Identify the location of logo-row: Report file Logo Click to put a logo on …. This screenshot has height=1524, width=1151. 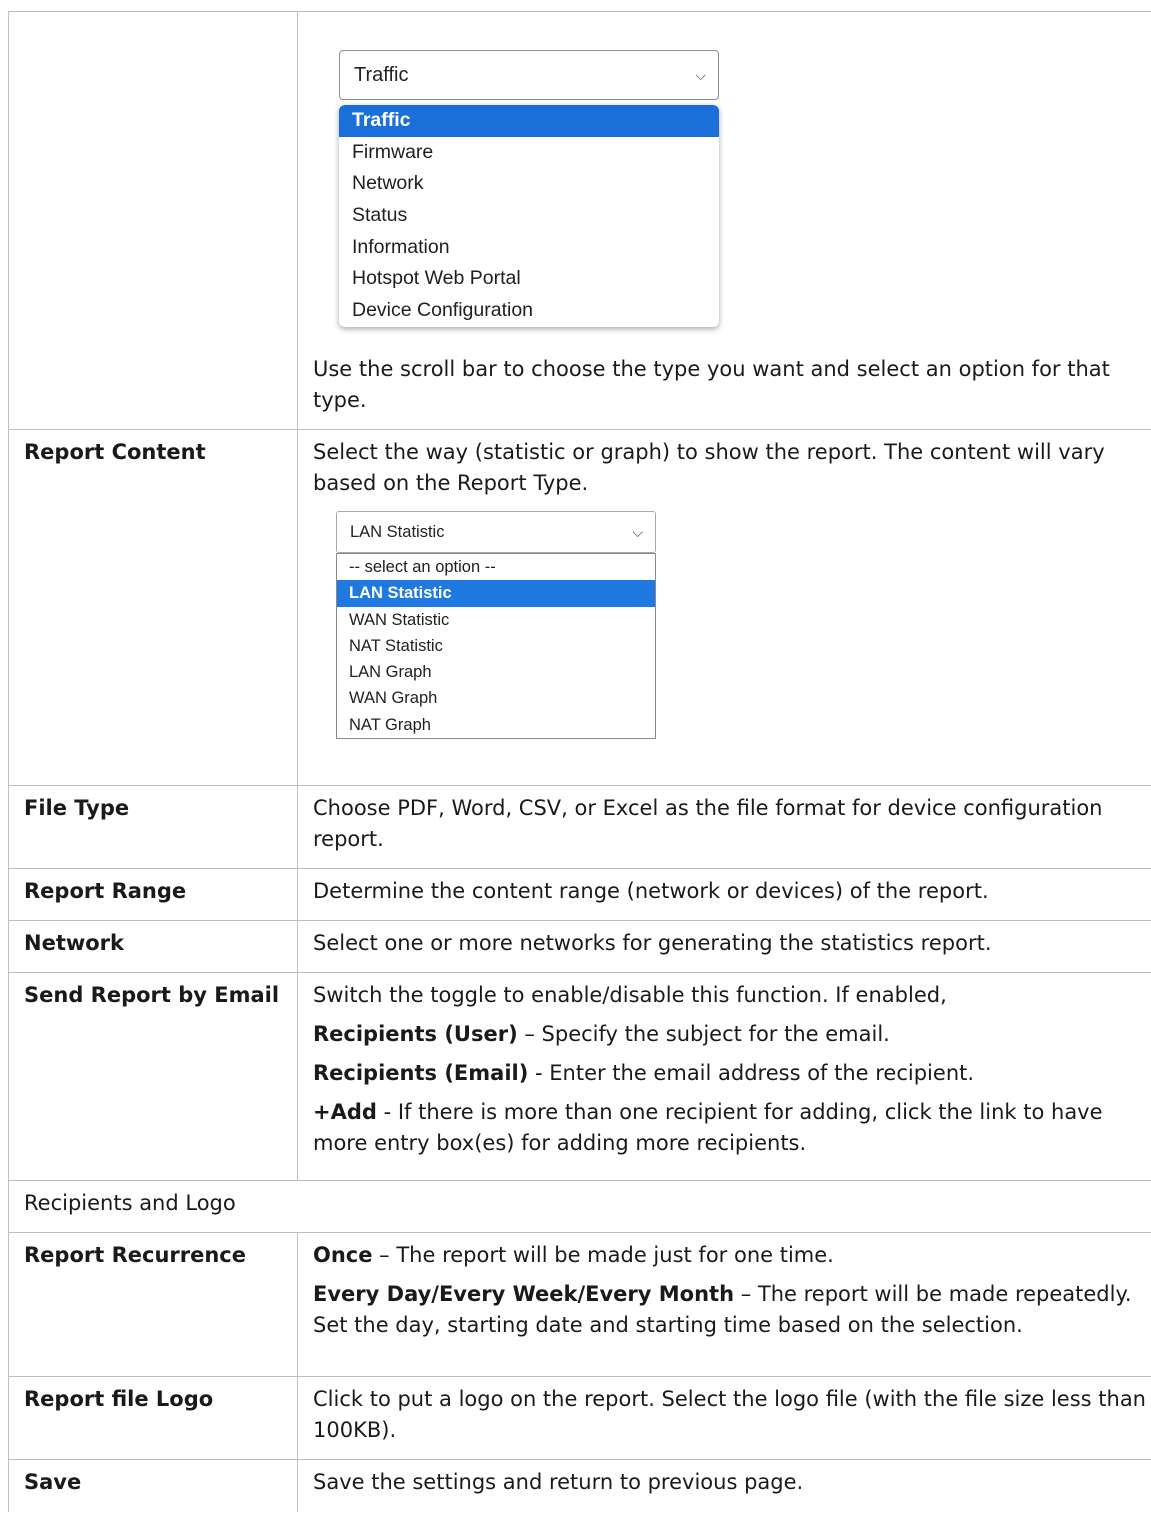
(579, 1418).